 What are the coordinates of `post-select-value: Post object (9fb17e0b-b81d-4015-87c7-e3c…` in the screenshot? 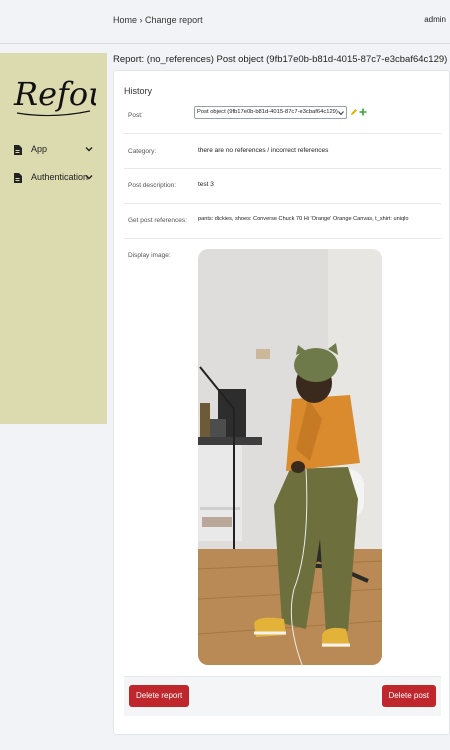 It's located at (267, 112).